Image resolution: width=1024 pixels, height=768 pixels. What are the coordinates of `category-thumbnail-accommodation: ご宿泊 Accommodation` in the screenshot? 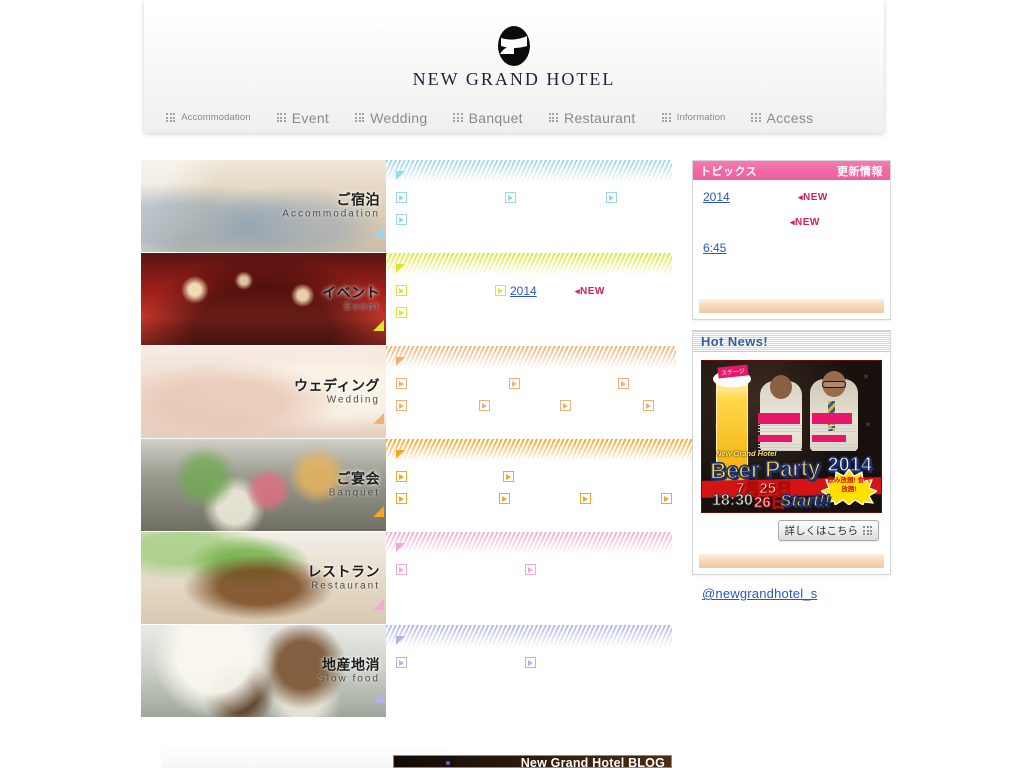 It's located at (263, 206).